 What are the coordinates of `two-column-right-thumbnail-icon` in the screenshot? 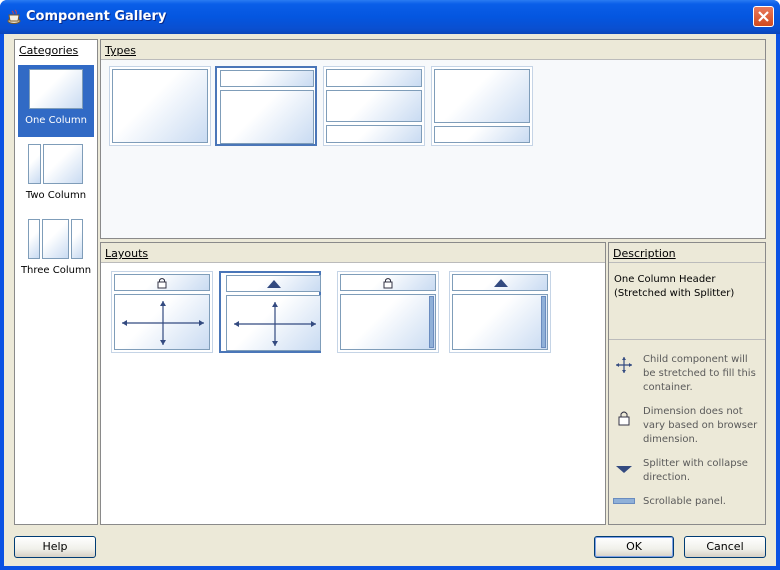 It's located at (63, 164).